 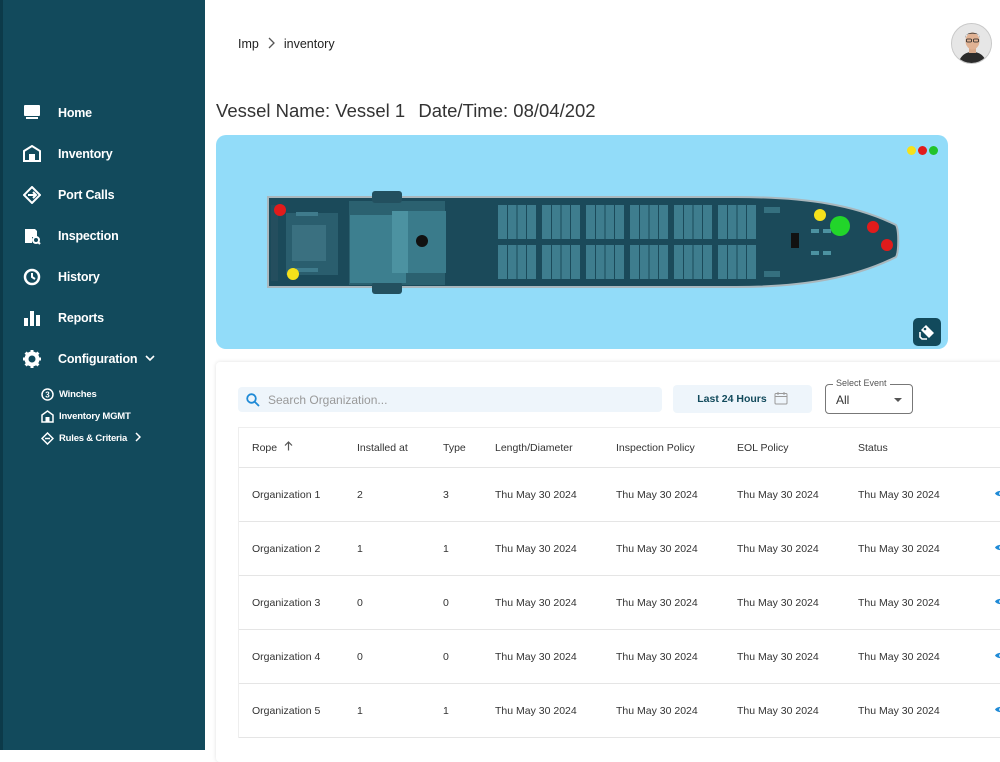 What do you see at coordinates (309, 44) in the screenshot?
I see `breadcrumb-current: inventory` at bounding box center [309, 44].